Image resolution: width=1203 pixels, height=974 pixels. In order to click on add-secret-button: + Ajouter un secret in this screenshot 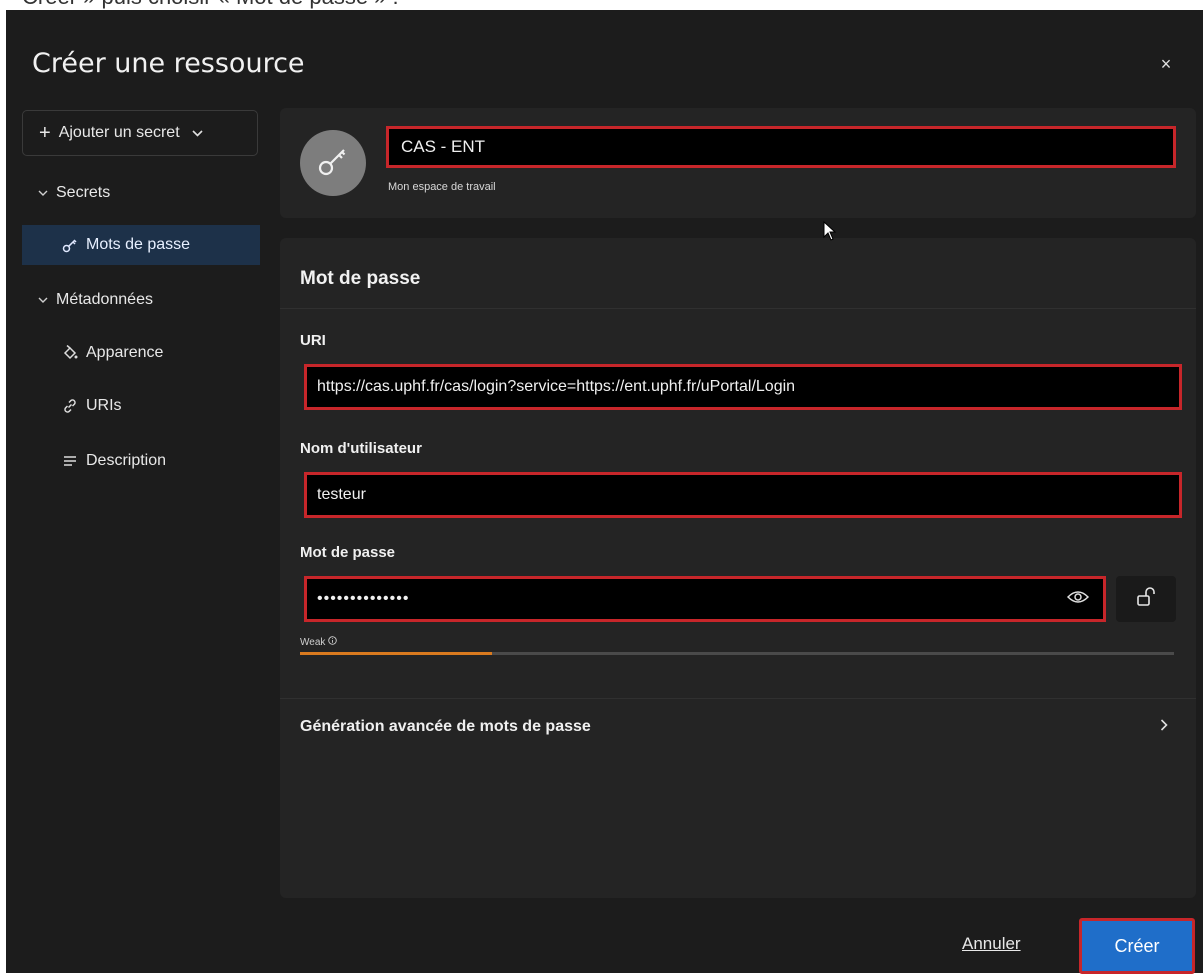, I will do `click(140, 133)`.